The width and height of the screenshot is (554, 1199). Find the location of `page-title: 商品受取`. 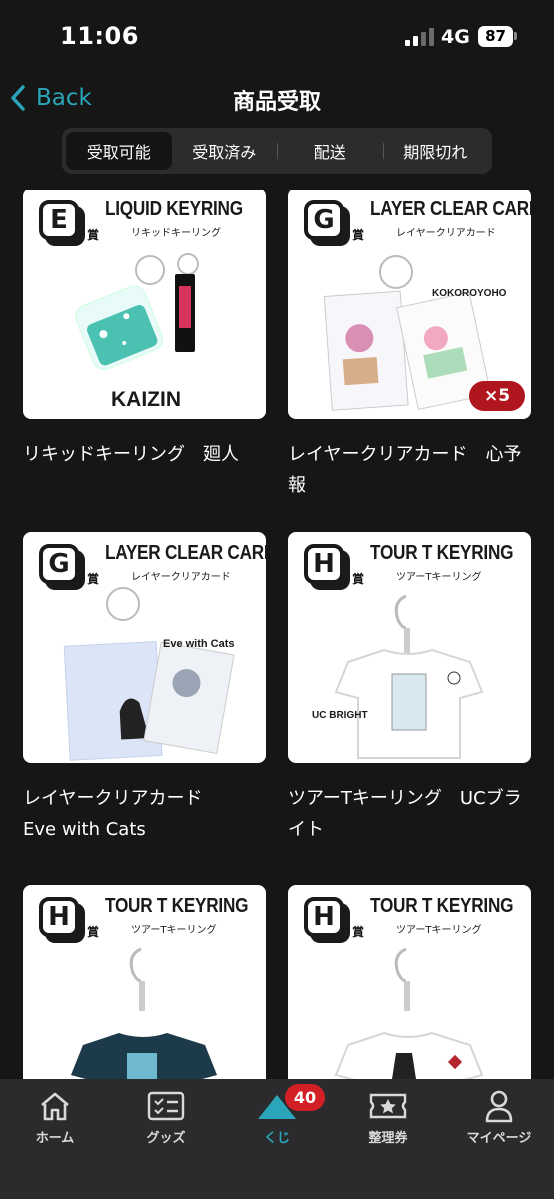

page-title: 商品受取 is located at coordinates (276, 102).